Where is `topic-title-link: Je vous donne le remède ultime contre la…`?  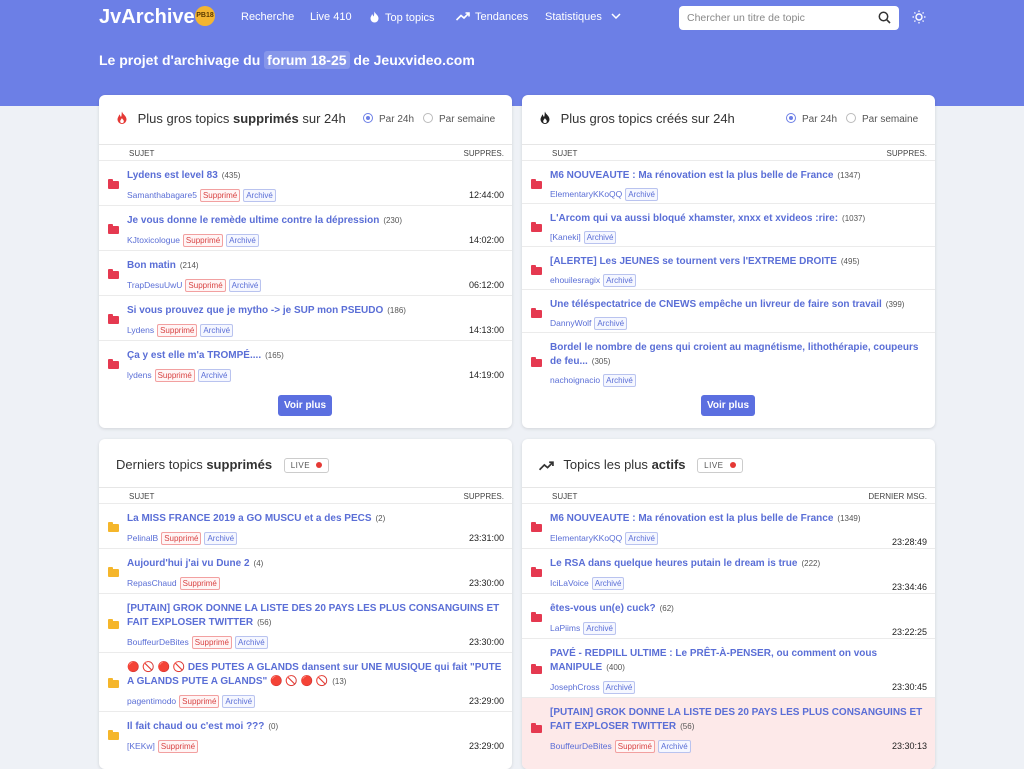 topic-title-link: Je vous donne le remède ultime contre la… is located at coordinates (314, 221).